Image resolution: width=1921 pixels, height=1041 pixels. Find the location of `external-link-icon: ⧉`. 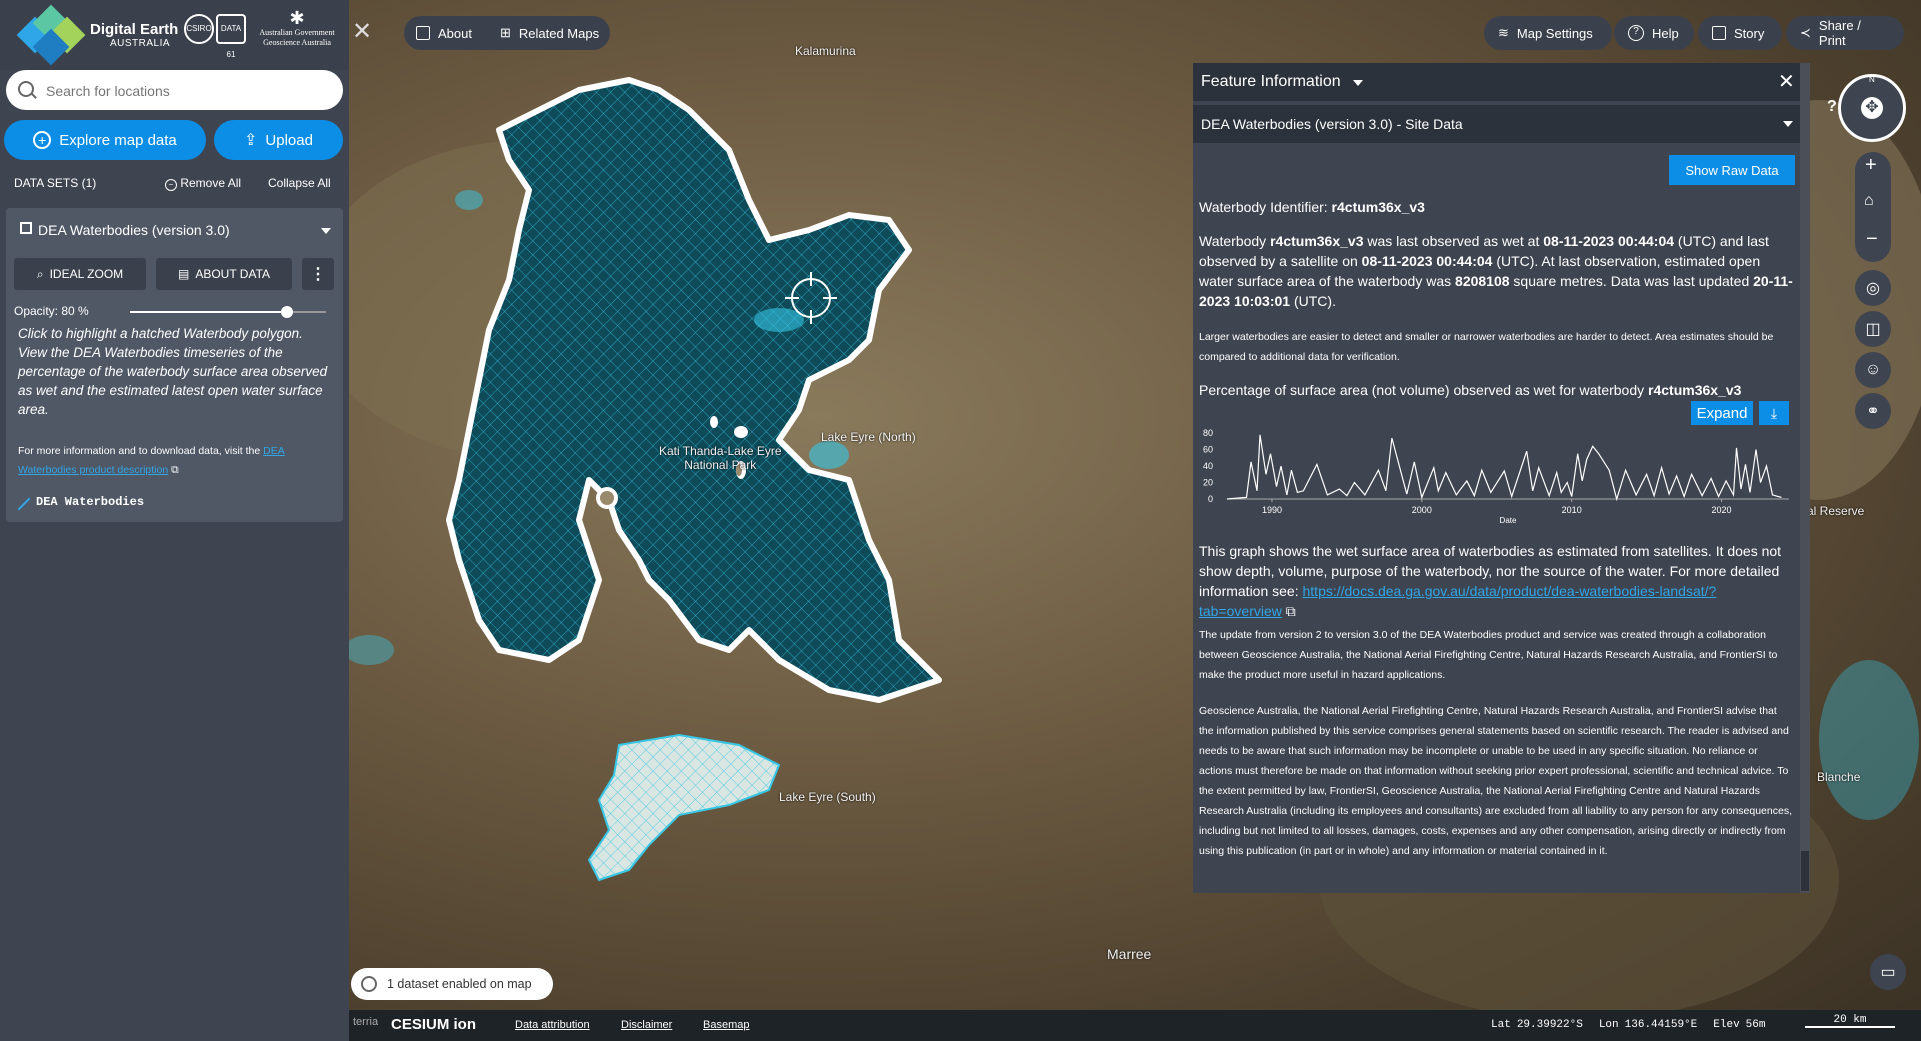

external-link-icon: ⧉ is located at coordinates (1290, 611).